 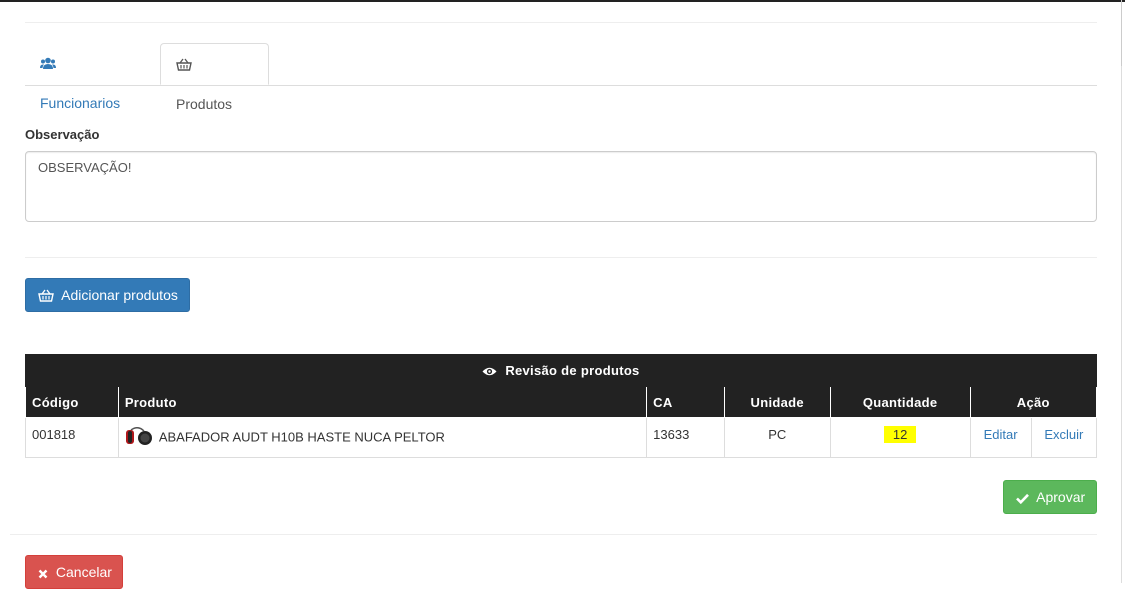 What do you see at coordinates (62, 134) in the screenshot?
I see `observacao-label: Observação` at bounding box center [62, 134].